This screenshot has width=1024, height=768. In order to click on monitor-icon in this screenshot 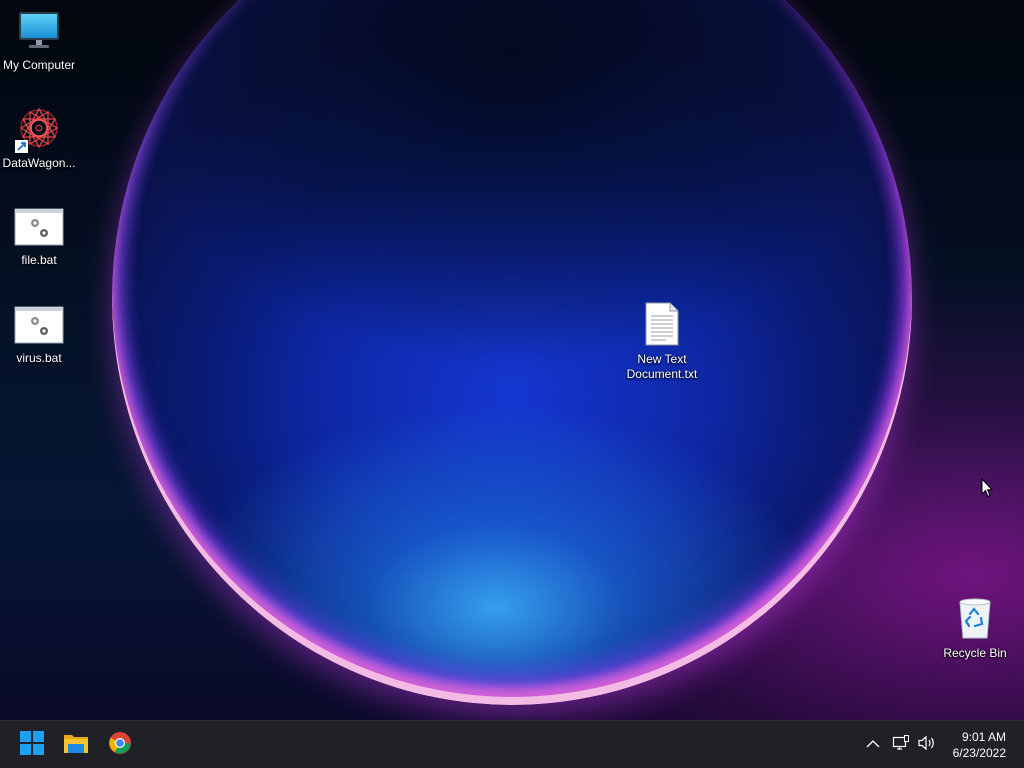, I will do `click(39, 33)`.